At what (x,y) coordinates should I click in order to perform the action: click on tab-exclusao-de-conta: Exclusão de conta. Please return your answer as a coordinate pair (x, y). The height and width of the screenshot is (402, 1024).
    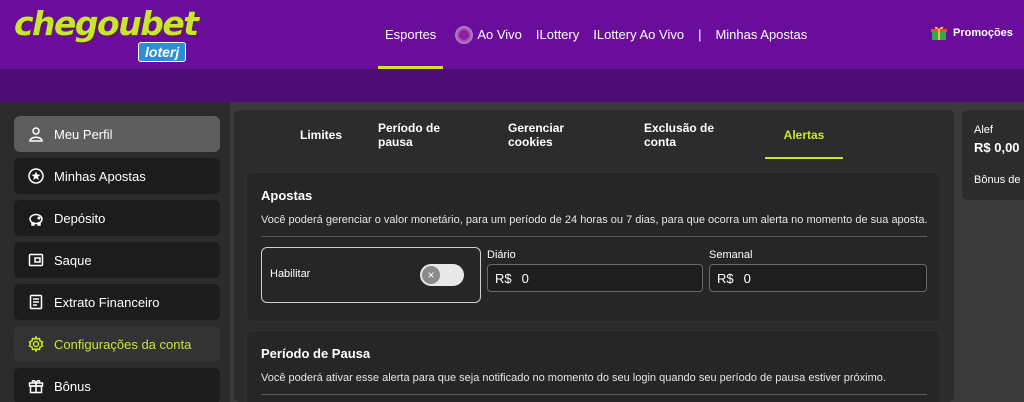
    Looking at the image, I should click on (695, 134).